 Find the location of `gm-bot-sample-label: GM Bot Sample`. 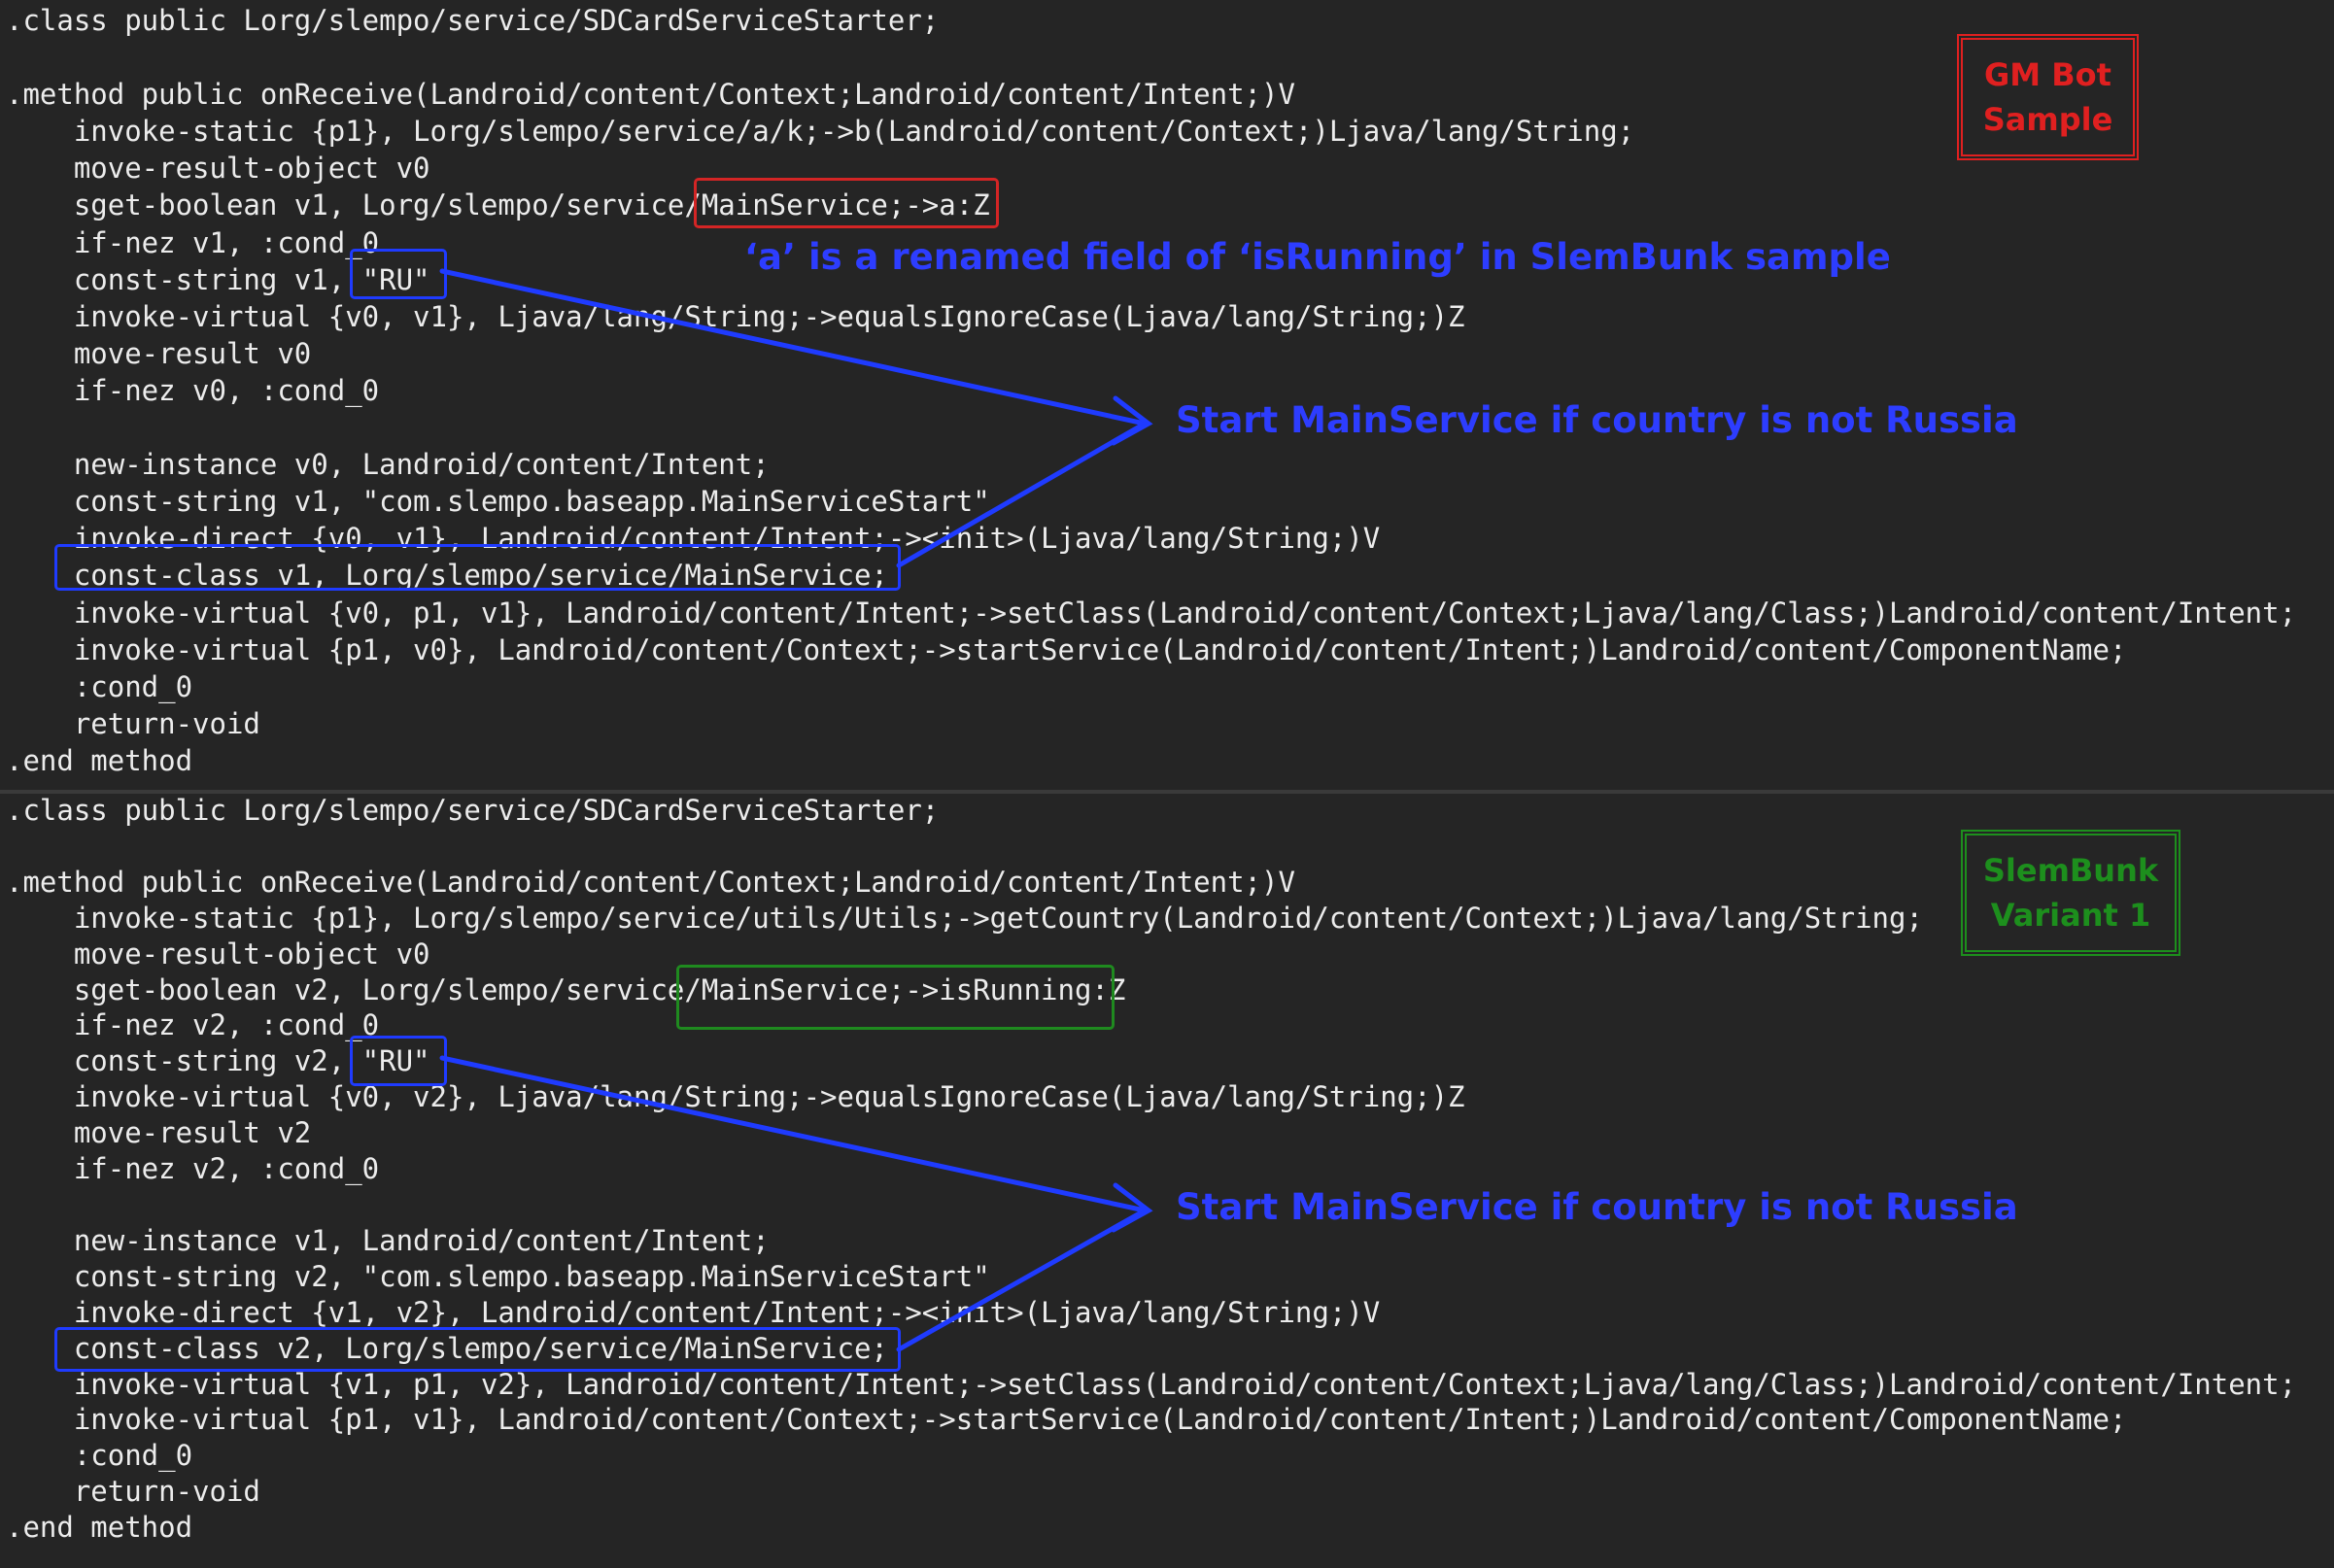

gm-bot-sample-label: GM Bot Sample is located at coordinates (2048, 97).